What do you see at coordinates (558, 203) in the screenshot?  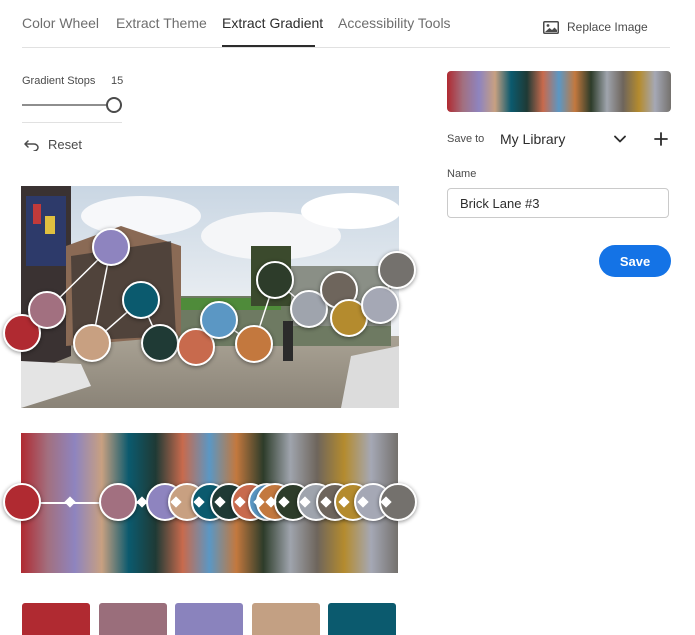 I see `name-input` at bounding box center [558, 203].